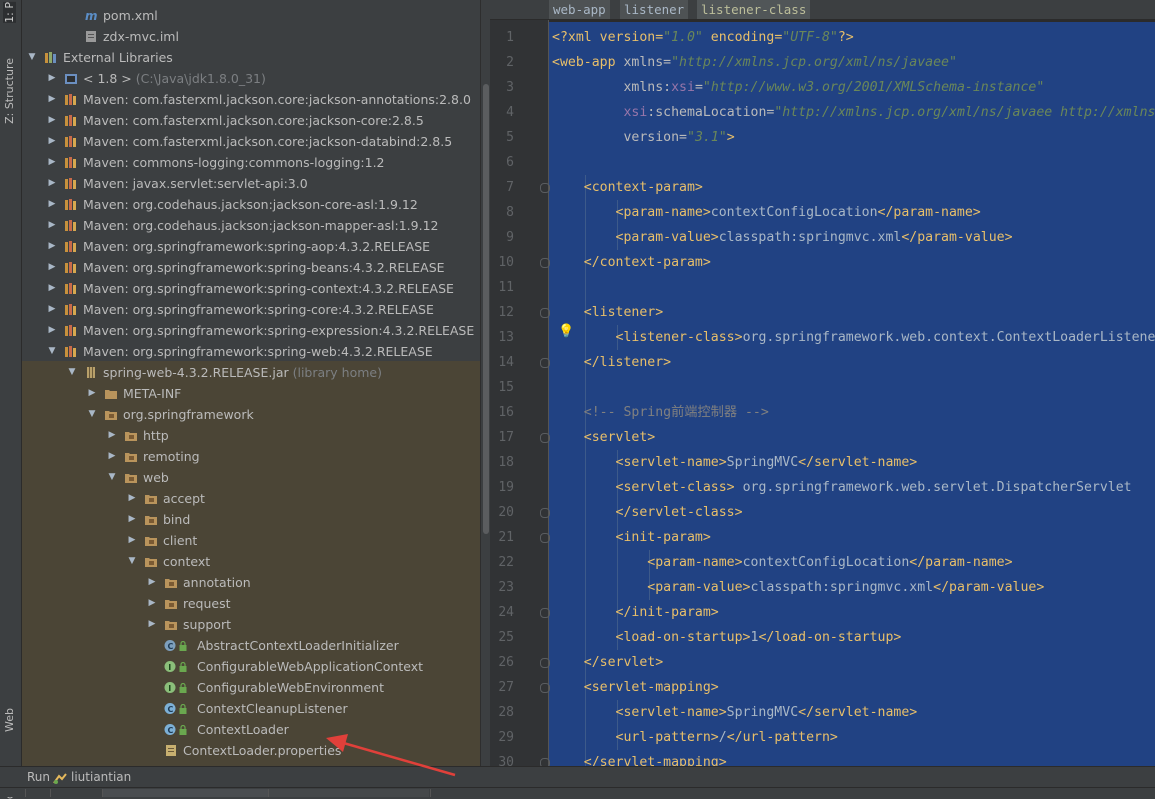  What do you see at coordinates (506, 712) in the screenshot?
I see `line-number: 28` at bounding box center [506, 712].